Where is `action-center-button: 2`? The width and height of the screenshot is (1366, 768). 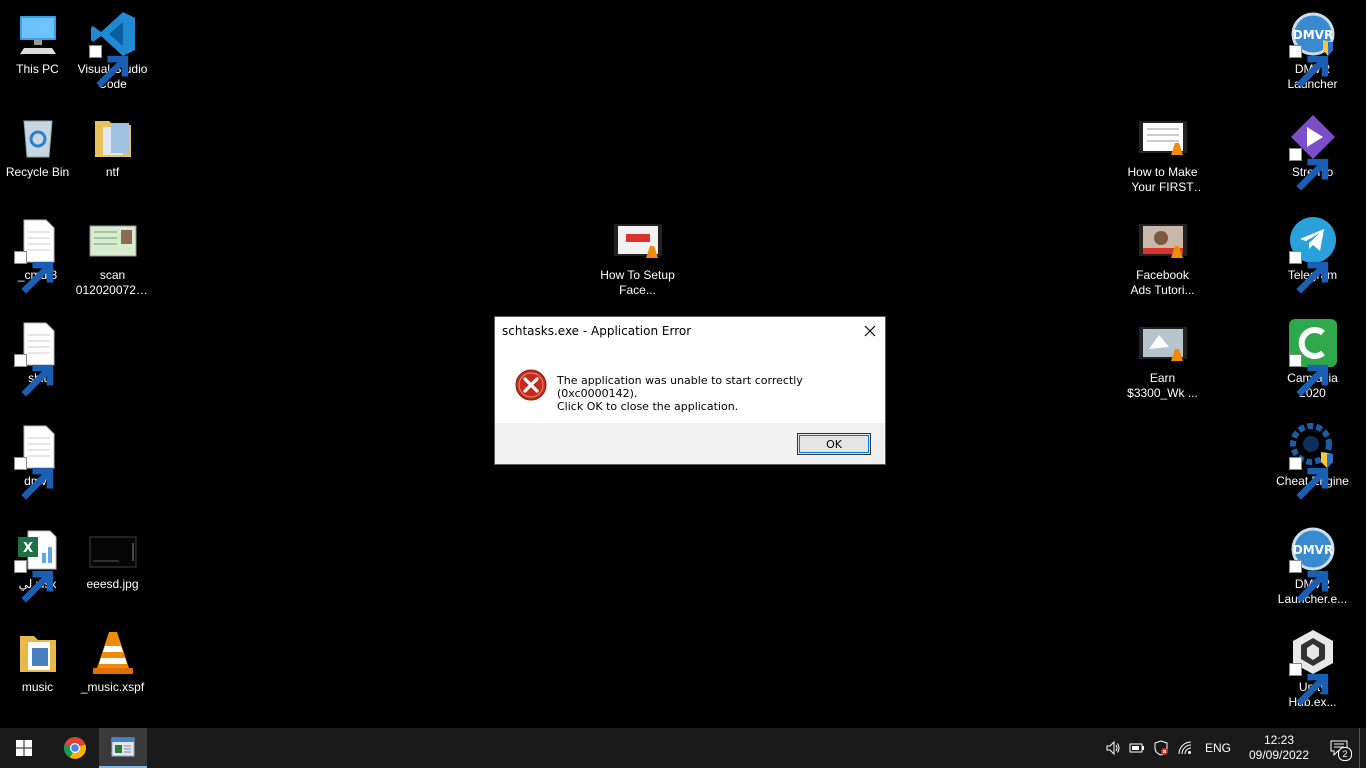 action-center-button: 2 is located at coordinates (1339, 748).